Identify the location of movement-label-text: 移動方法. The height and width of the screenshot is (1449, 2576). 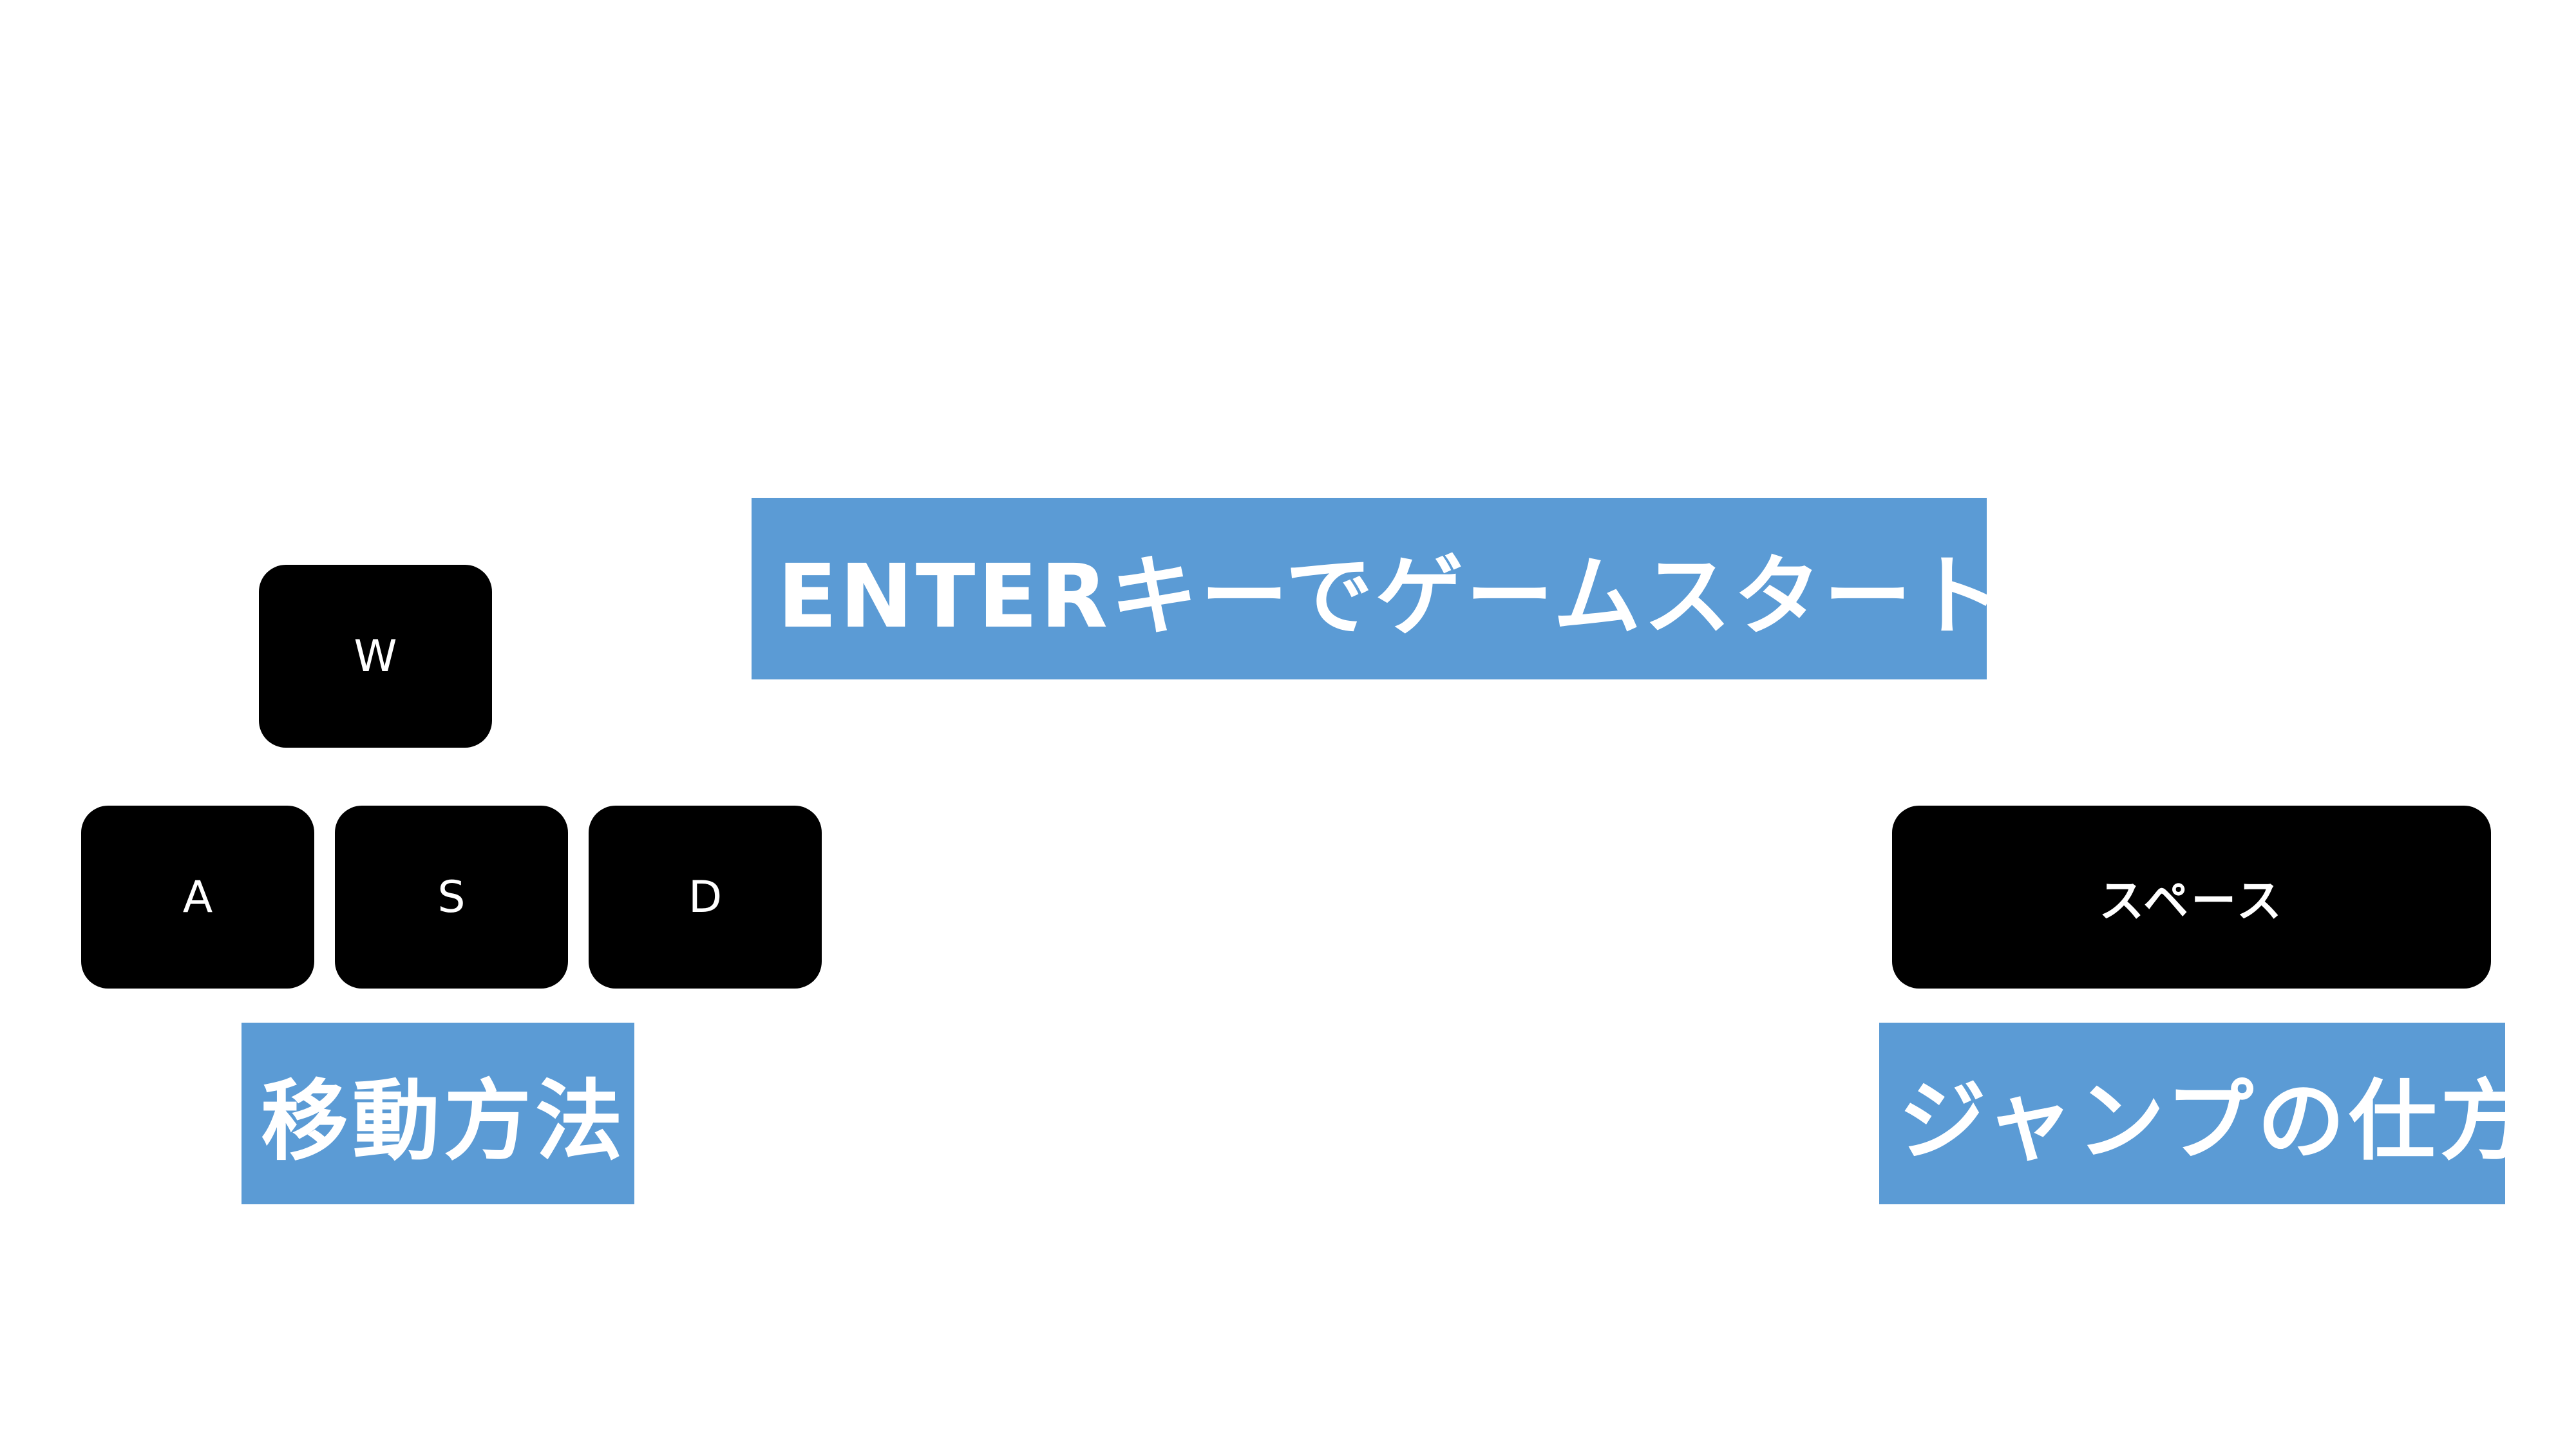
(444, 1122).